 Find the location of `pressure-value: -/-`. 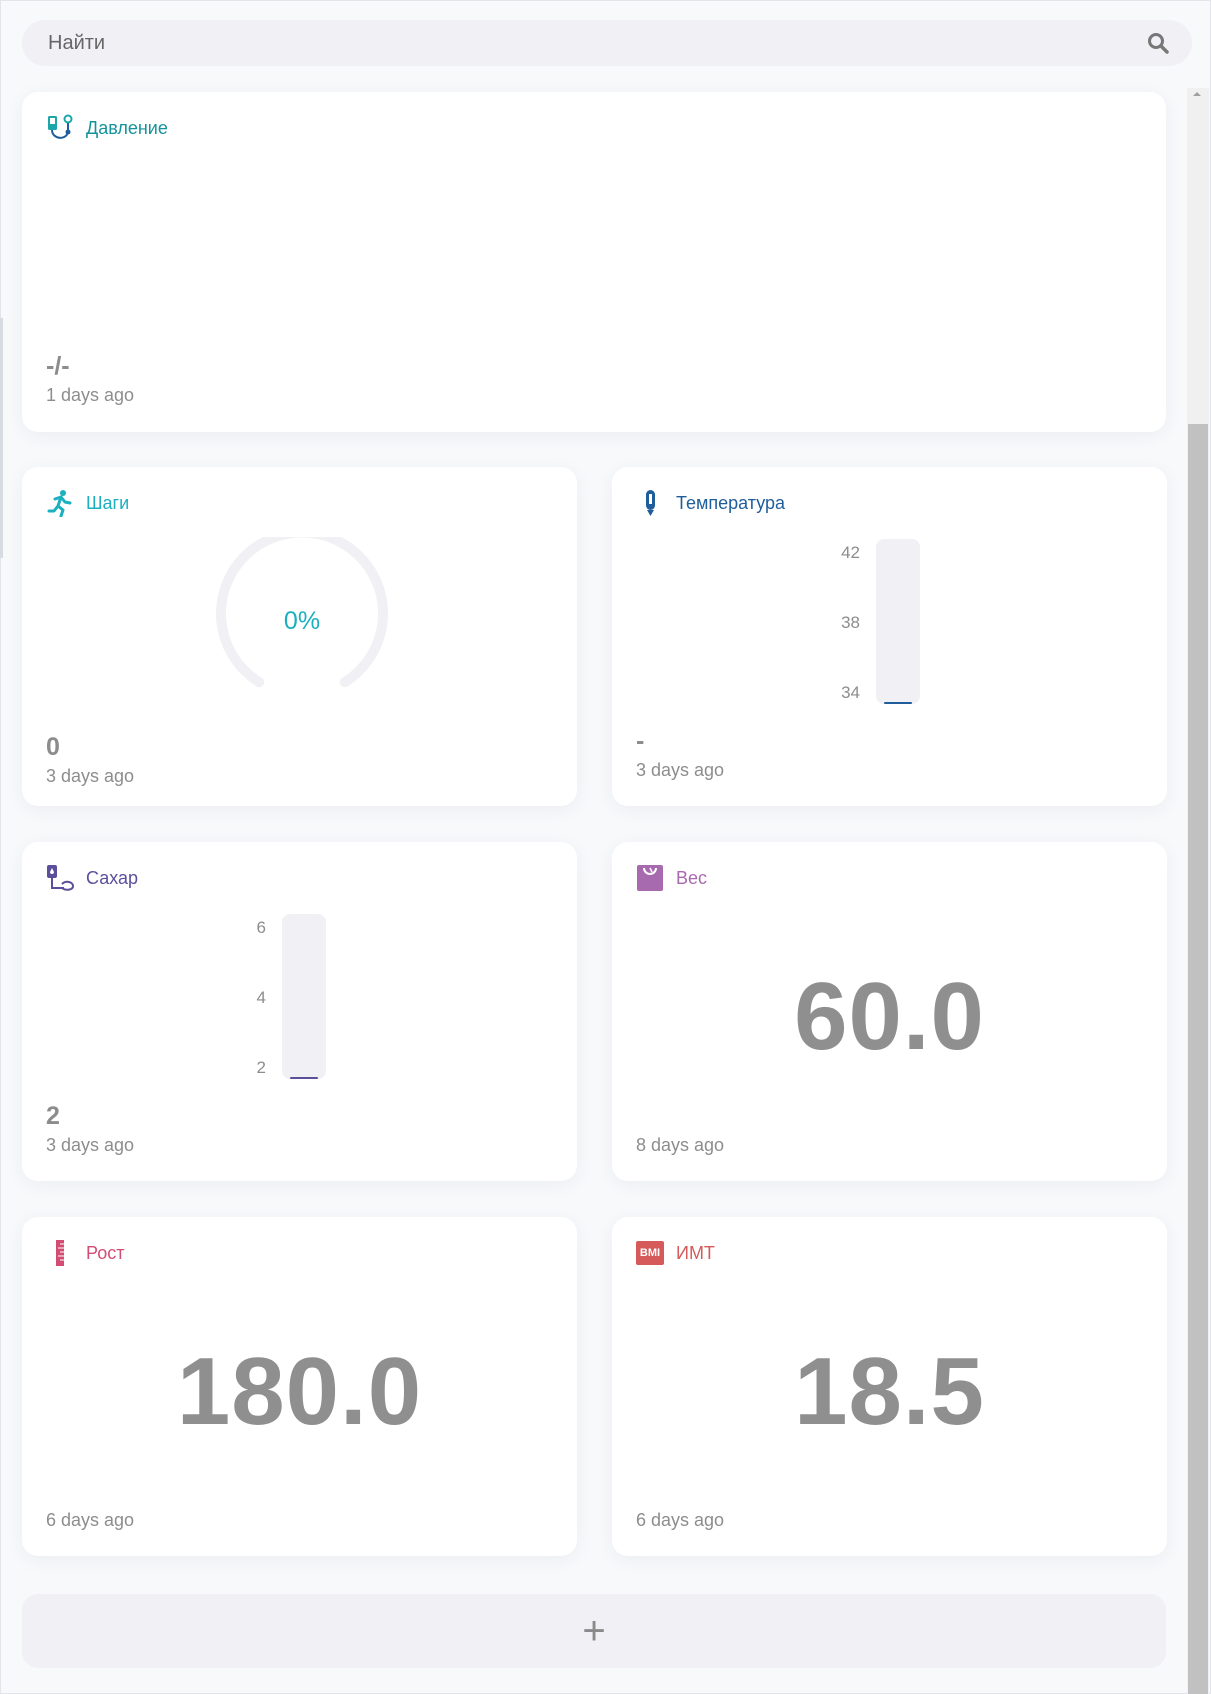

pressure-value: -/- is located at coordinates (58, 366).